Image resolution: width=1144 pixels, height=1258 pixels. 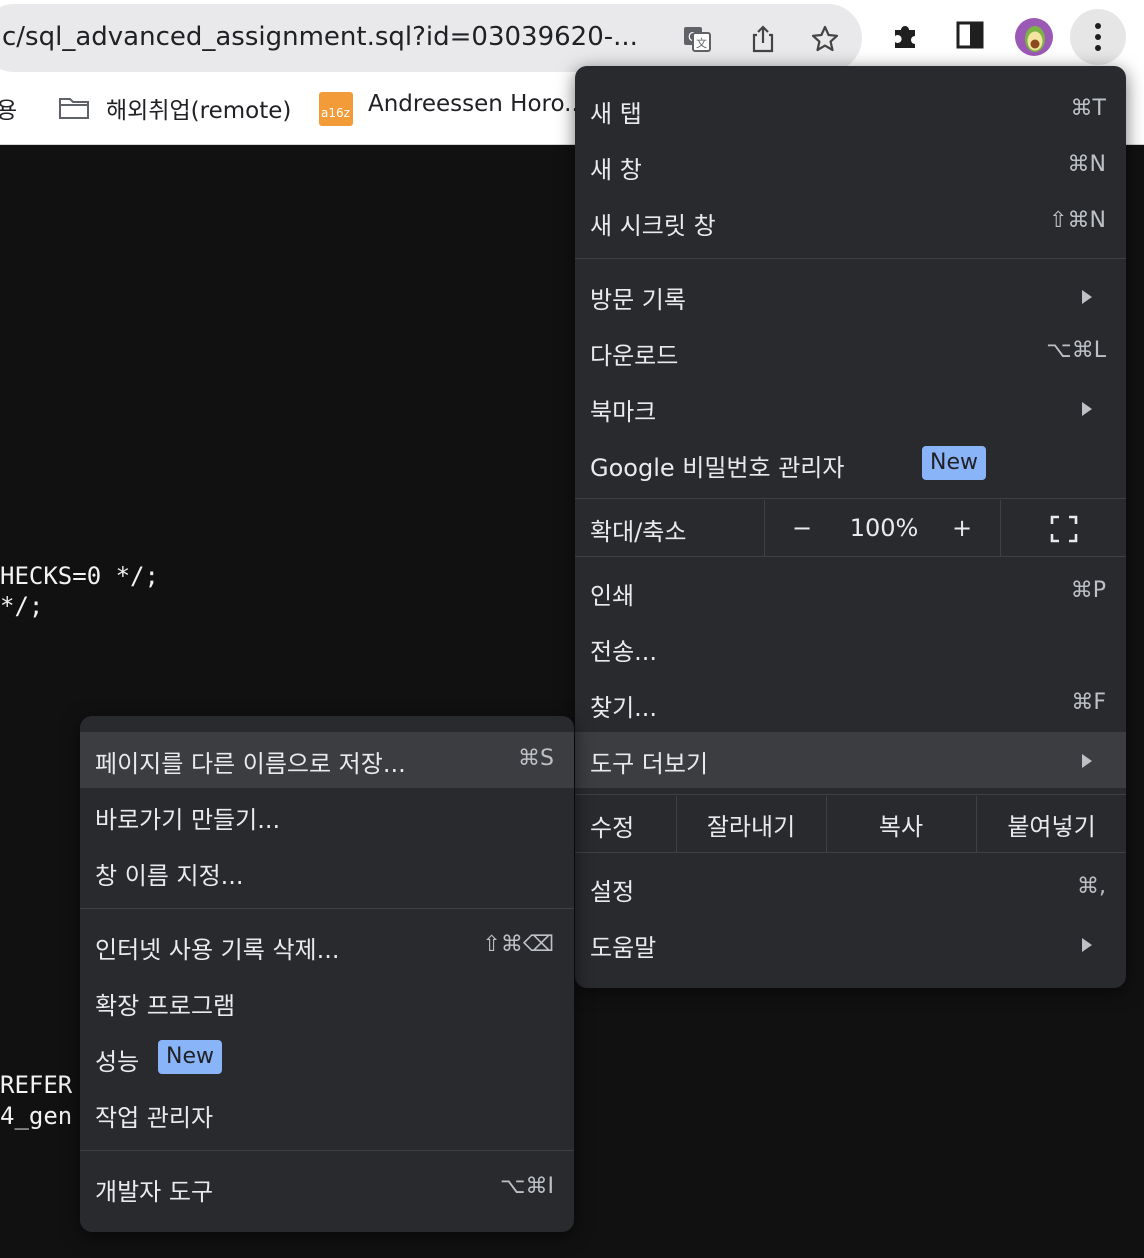 I want to click on menu-item-label: 확장 프로그램, so click(x=165, y=1006).